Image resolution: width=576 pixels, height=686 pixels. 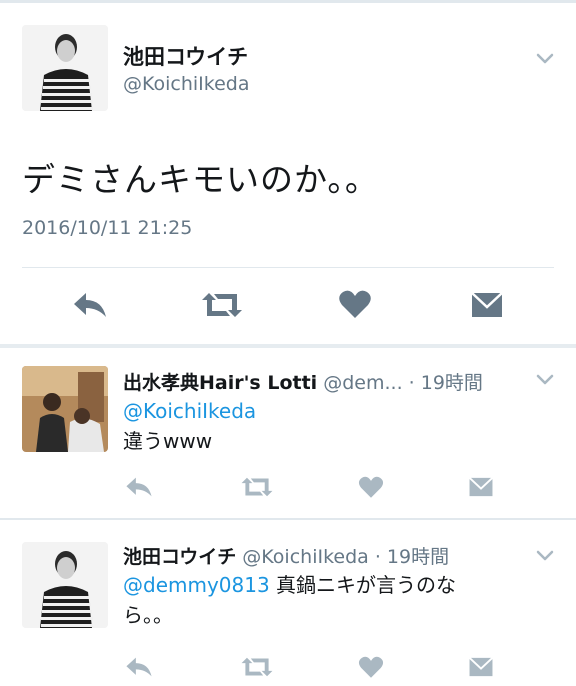 What do you see at coordinates (107, 228) in the screenshot?
I see `timestamp: 2016/10/11 21:25` at bounding box center [107, 228].